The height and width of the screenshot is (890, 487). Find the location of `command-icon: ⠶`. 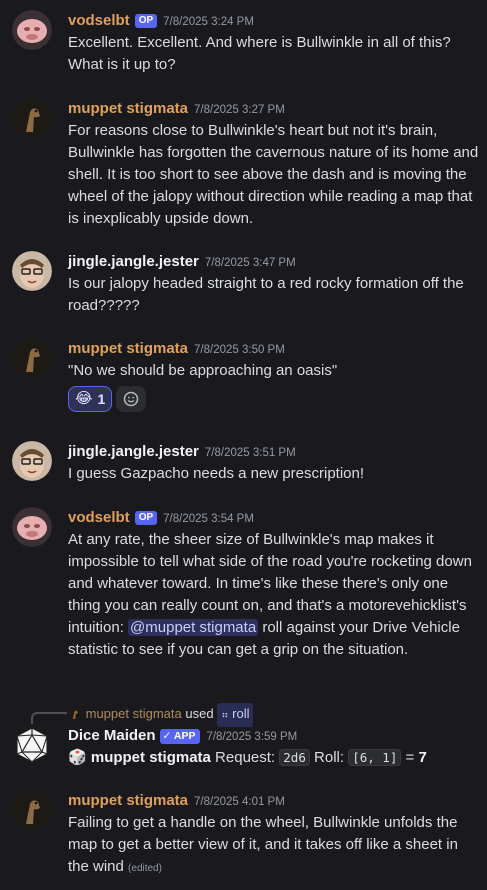

command-icon: ⠶ is located at coordinates (225, 715).